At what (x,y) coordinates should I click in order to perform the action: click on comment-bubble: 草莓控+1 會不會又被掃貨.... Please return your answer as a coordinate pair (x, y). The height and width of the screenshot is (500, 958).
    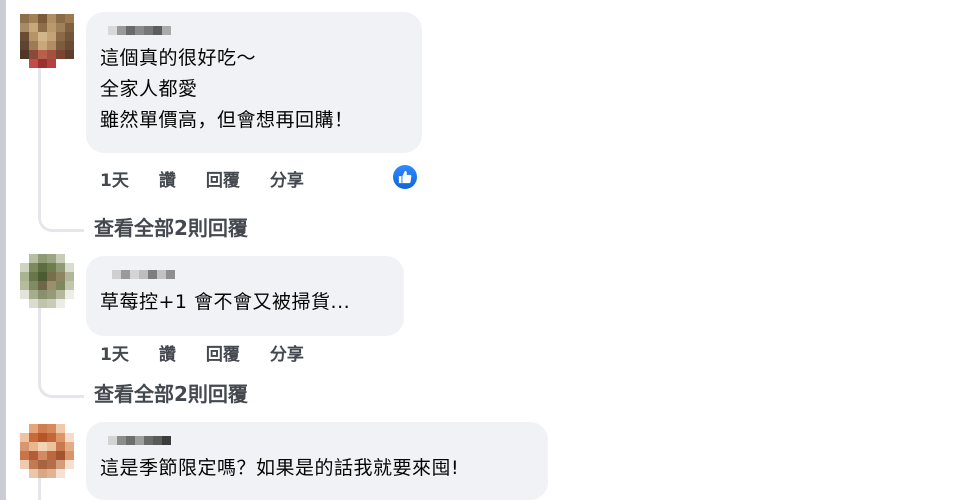
    Looking at the image, I should click on (245, 296).